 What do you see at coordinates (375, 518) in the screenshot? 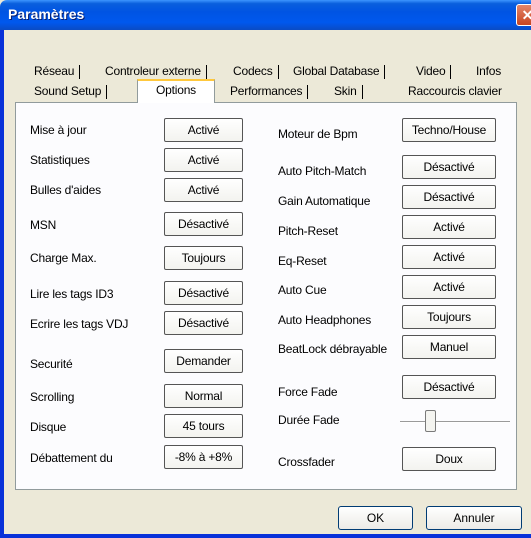
I see `ok-button: OK` at bounding box center [375, 518].